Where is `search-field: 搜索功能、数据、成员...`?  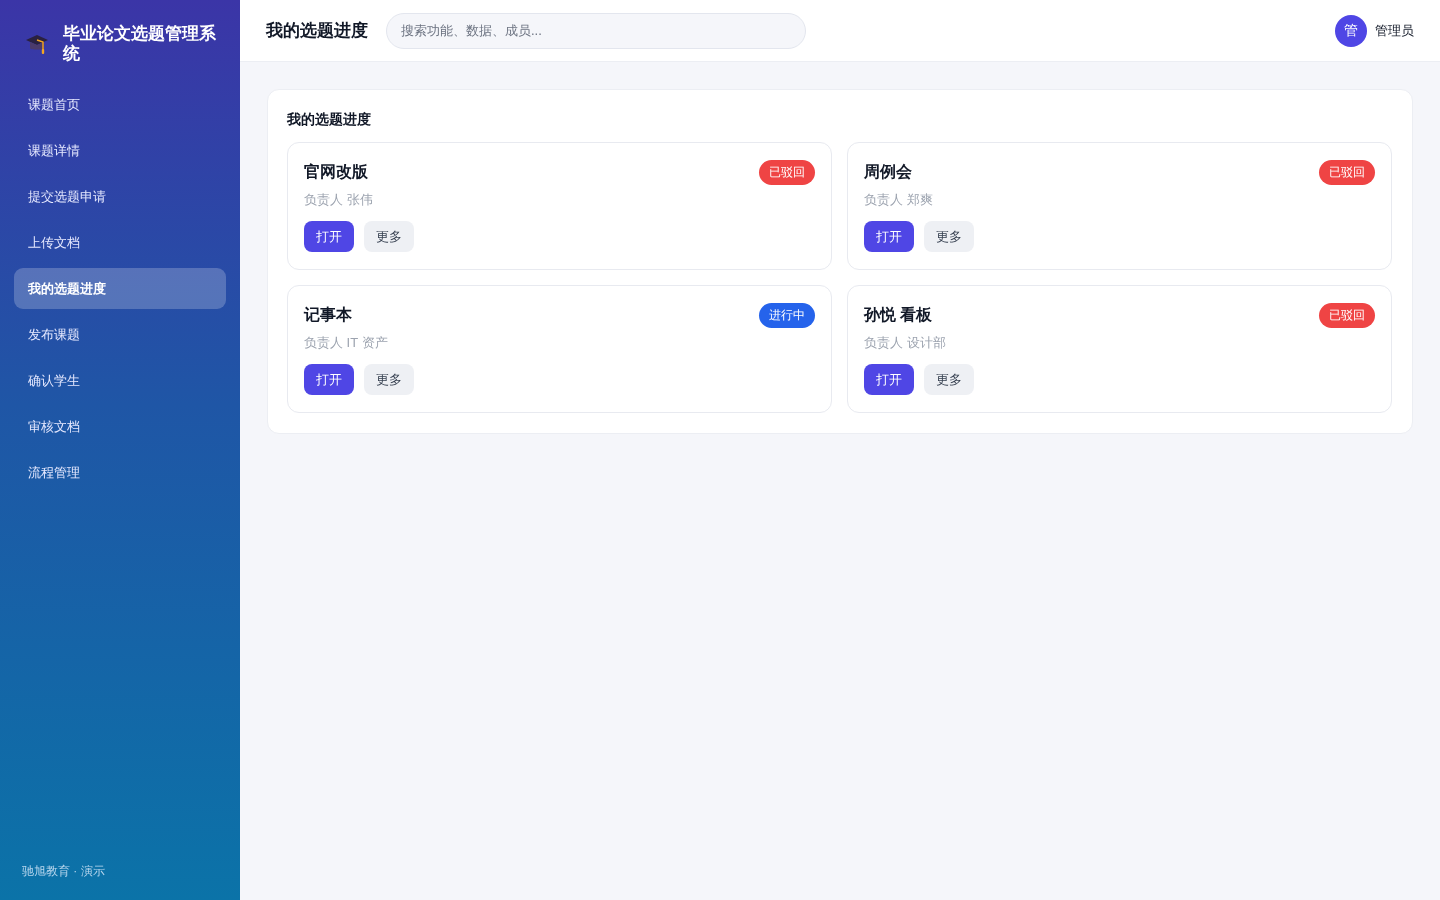
search-field: 搜索功能、数据、成员... is located at coordinates (596, 30).